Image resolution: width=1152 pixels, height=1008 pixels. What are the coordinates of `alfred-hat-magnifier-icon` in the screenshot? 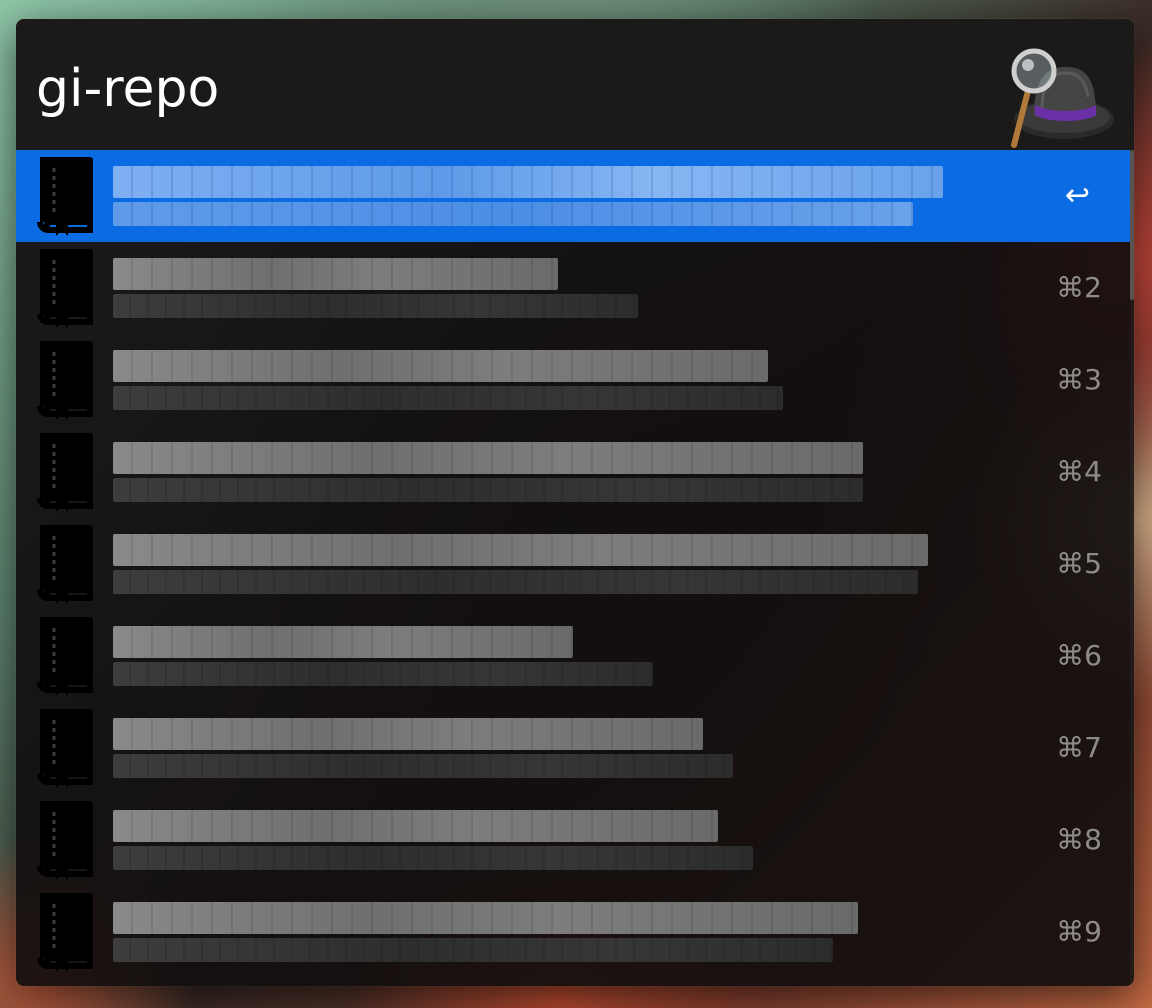 It's located at (1062, 98).